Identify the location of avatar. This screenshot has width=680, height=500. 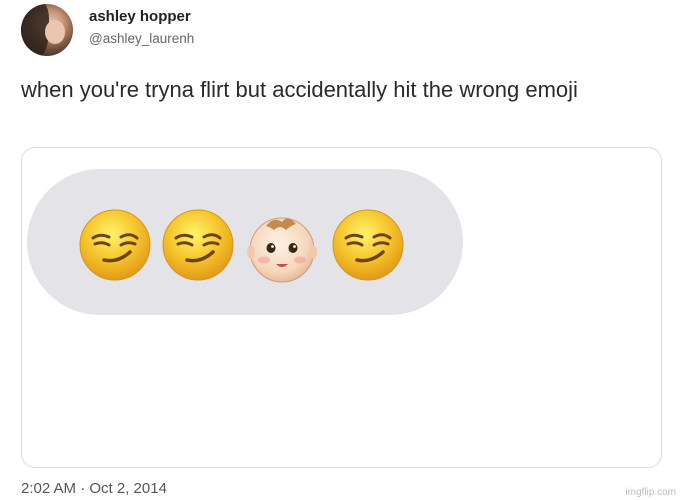
(47, 30).